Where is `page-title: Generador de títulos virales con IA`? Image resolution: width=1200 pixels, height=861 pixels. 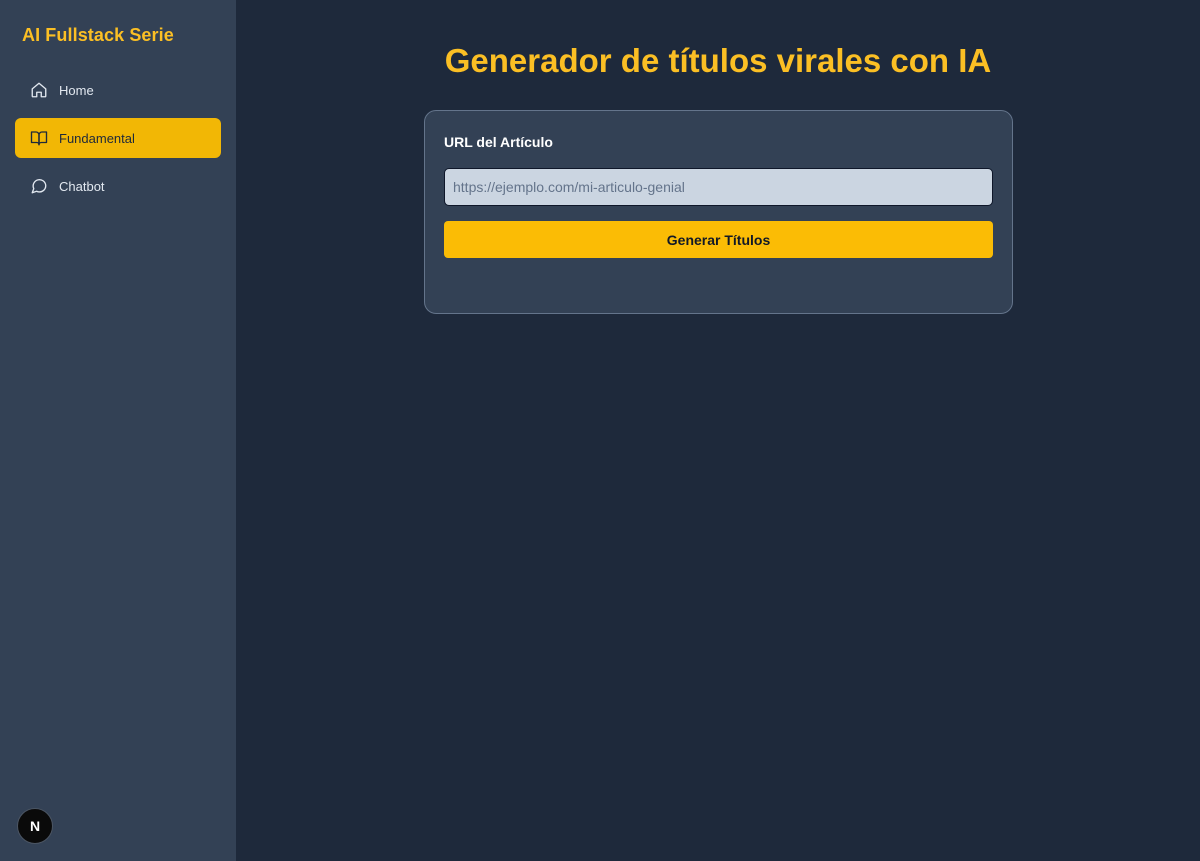 page-title: Generador de títulos virales con IA is located at coordinates (718, 60).